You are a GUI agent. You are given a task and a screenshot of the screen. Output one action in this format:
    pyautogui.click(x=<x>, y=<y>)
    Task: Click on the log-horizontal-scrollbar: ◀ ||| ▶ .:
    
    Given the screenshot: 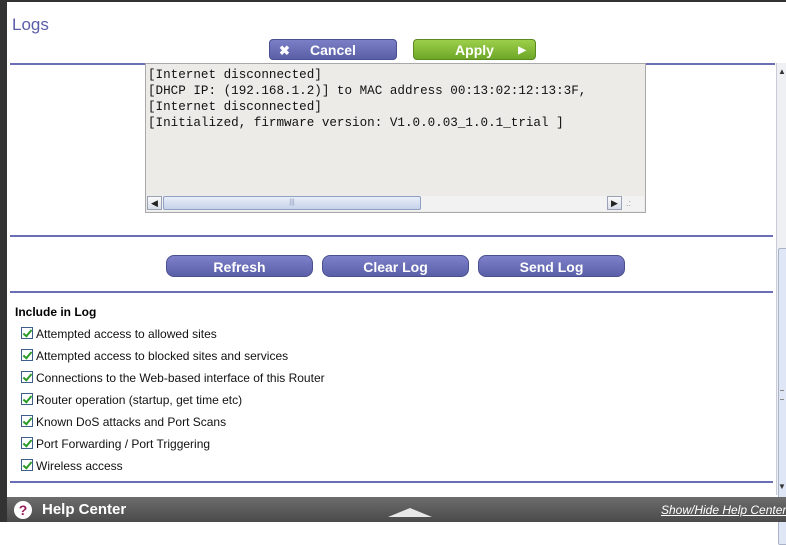 What is the action you would take?
    pyautogui.click(x=395, y=203)
    